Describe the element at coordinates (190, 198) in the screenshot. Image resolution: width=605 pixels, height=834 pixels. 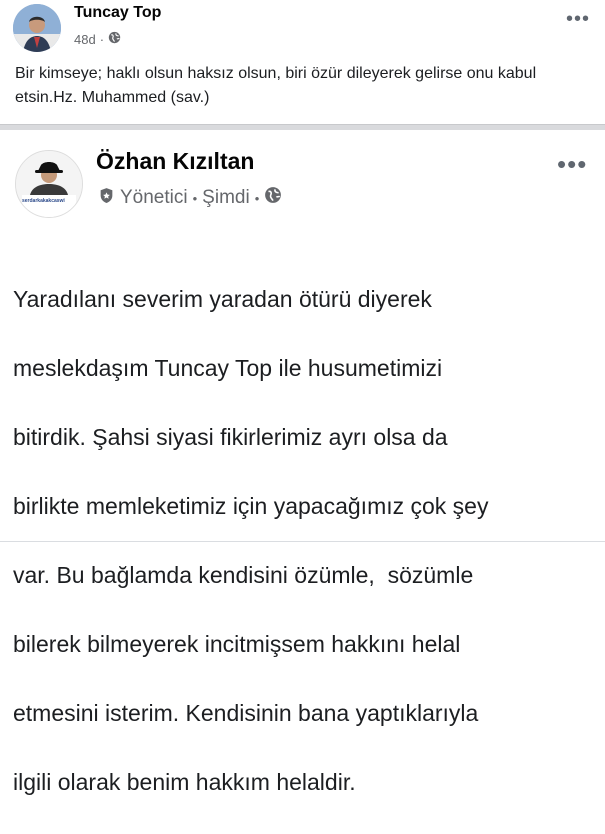
I see `post-meta: Yönetici • Şimdi •` at that location.